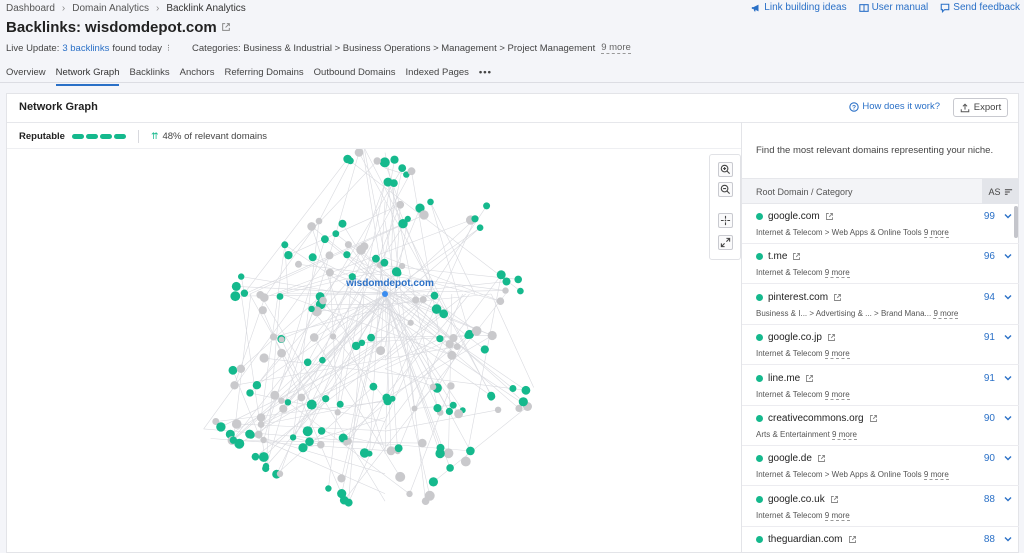 The width and height of the screenshot is (1024, 553). What do you see at coordinates (893, 7) in the screenshot?
I see `user-manual-link: User manual` at bounding box center [893, 7].